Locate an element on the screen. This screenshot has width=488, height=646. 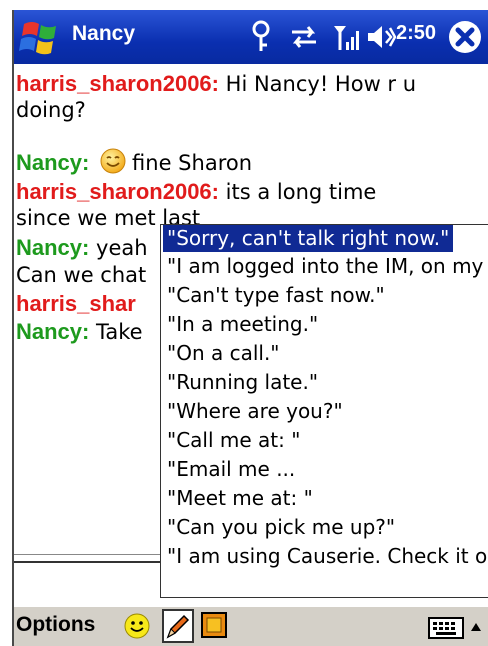
quick-reply-item: "Where are you?" is located at coordinates (255, 411).